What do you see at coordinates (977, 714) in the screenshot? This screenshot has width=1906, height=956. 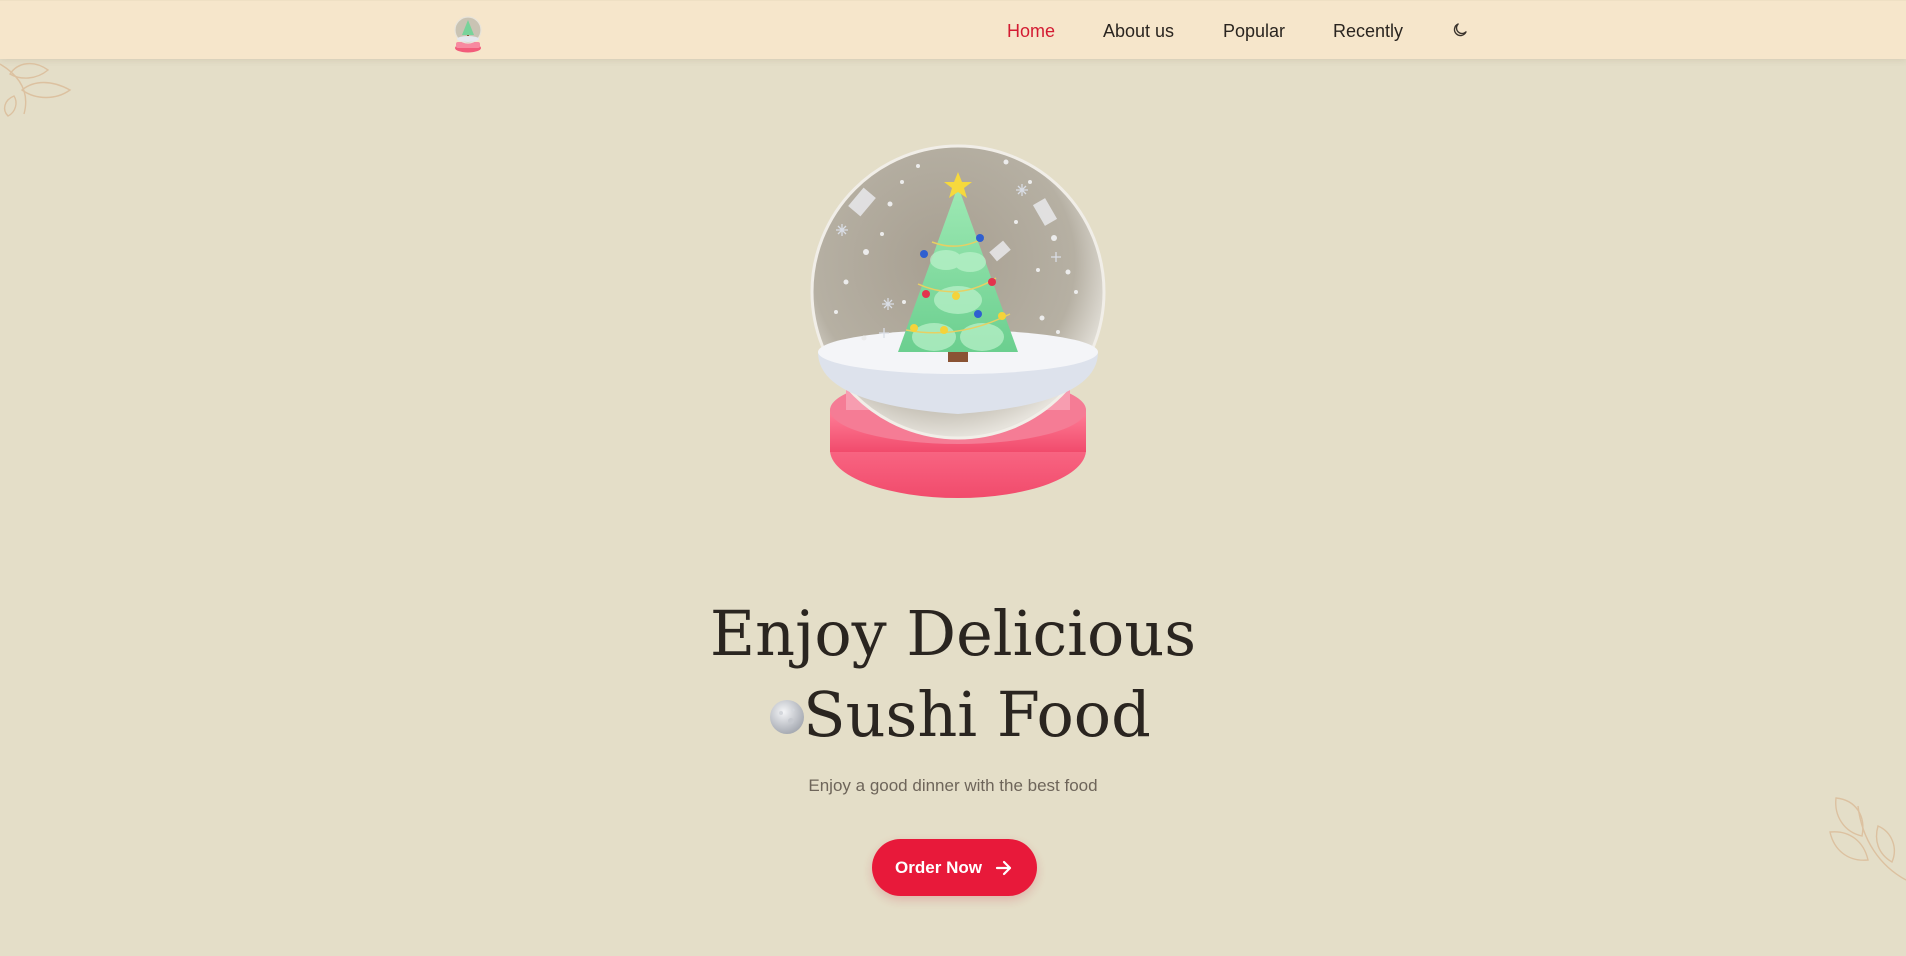 I see `hero-title-line-2: Sushi Food` at bounding box center [977, 714].